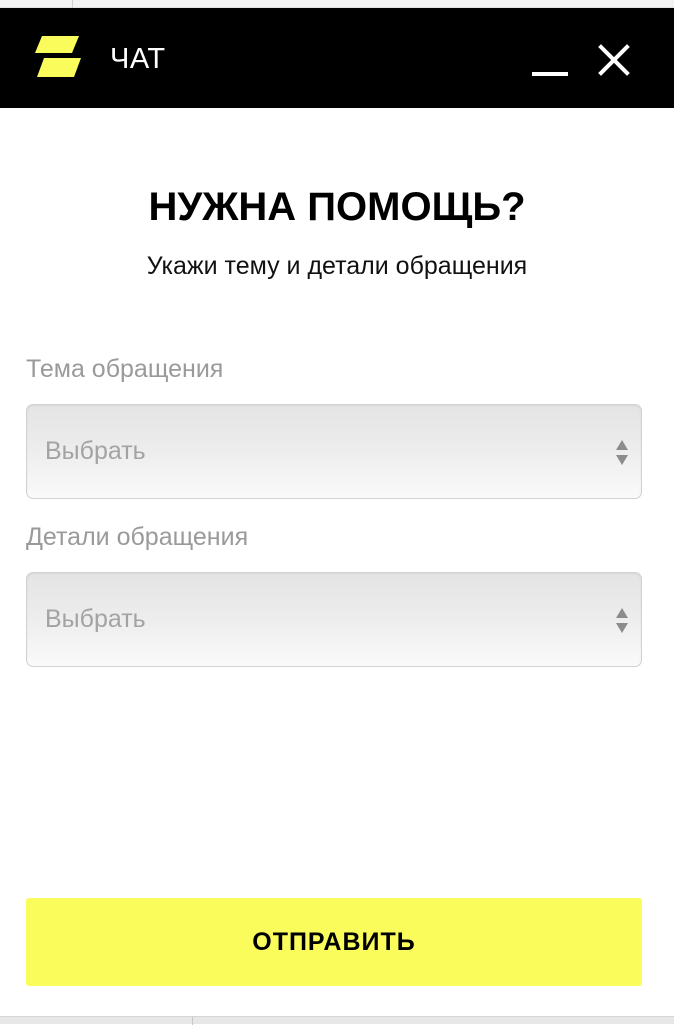 Image resolution: width=674 pixels, height=1025 pixels. Describe the element at coordinates (58, 59) in the screenshot. I see `brand-logo-icon` at that location.